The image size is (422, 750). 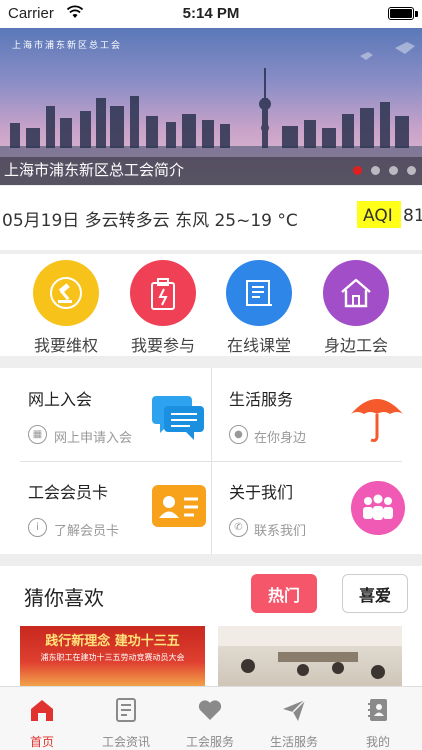 What do you see at coordinates (65, 345) in the screenshot?
I see `quick-action-label: 我要维权` at bounding box center [65, 345].